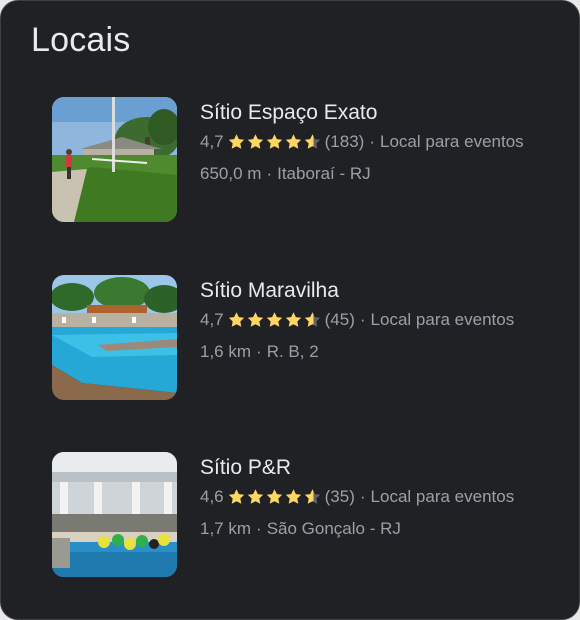 The width and height of the screenshot is (580, 620). What do you see at coordinates (357, 321) in the screenshot?
I see `rating-line: 4,7 (45) · Local para eventos` at bounding box center [357, 321].